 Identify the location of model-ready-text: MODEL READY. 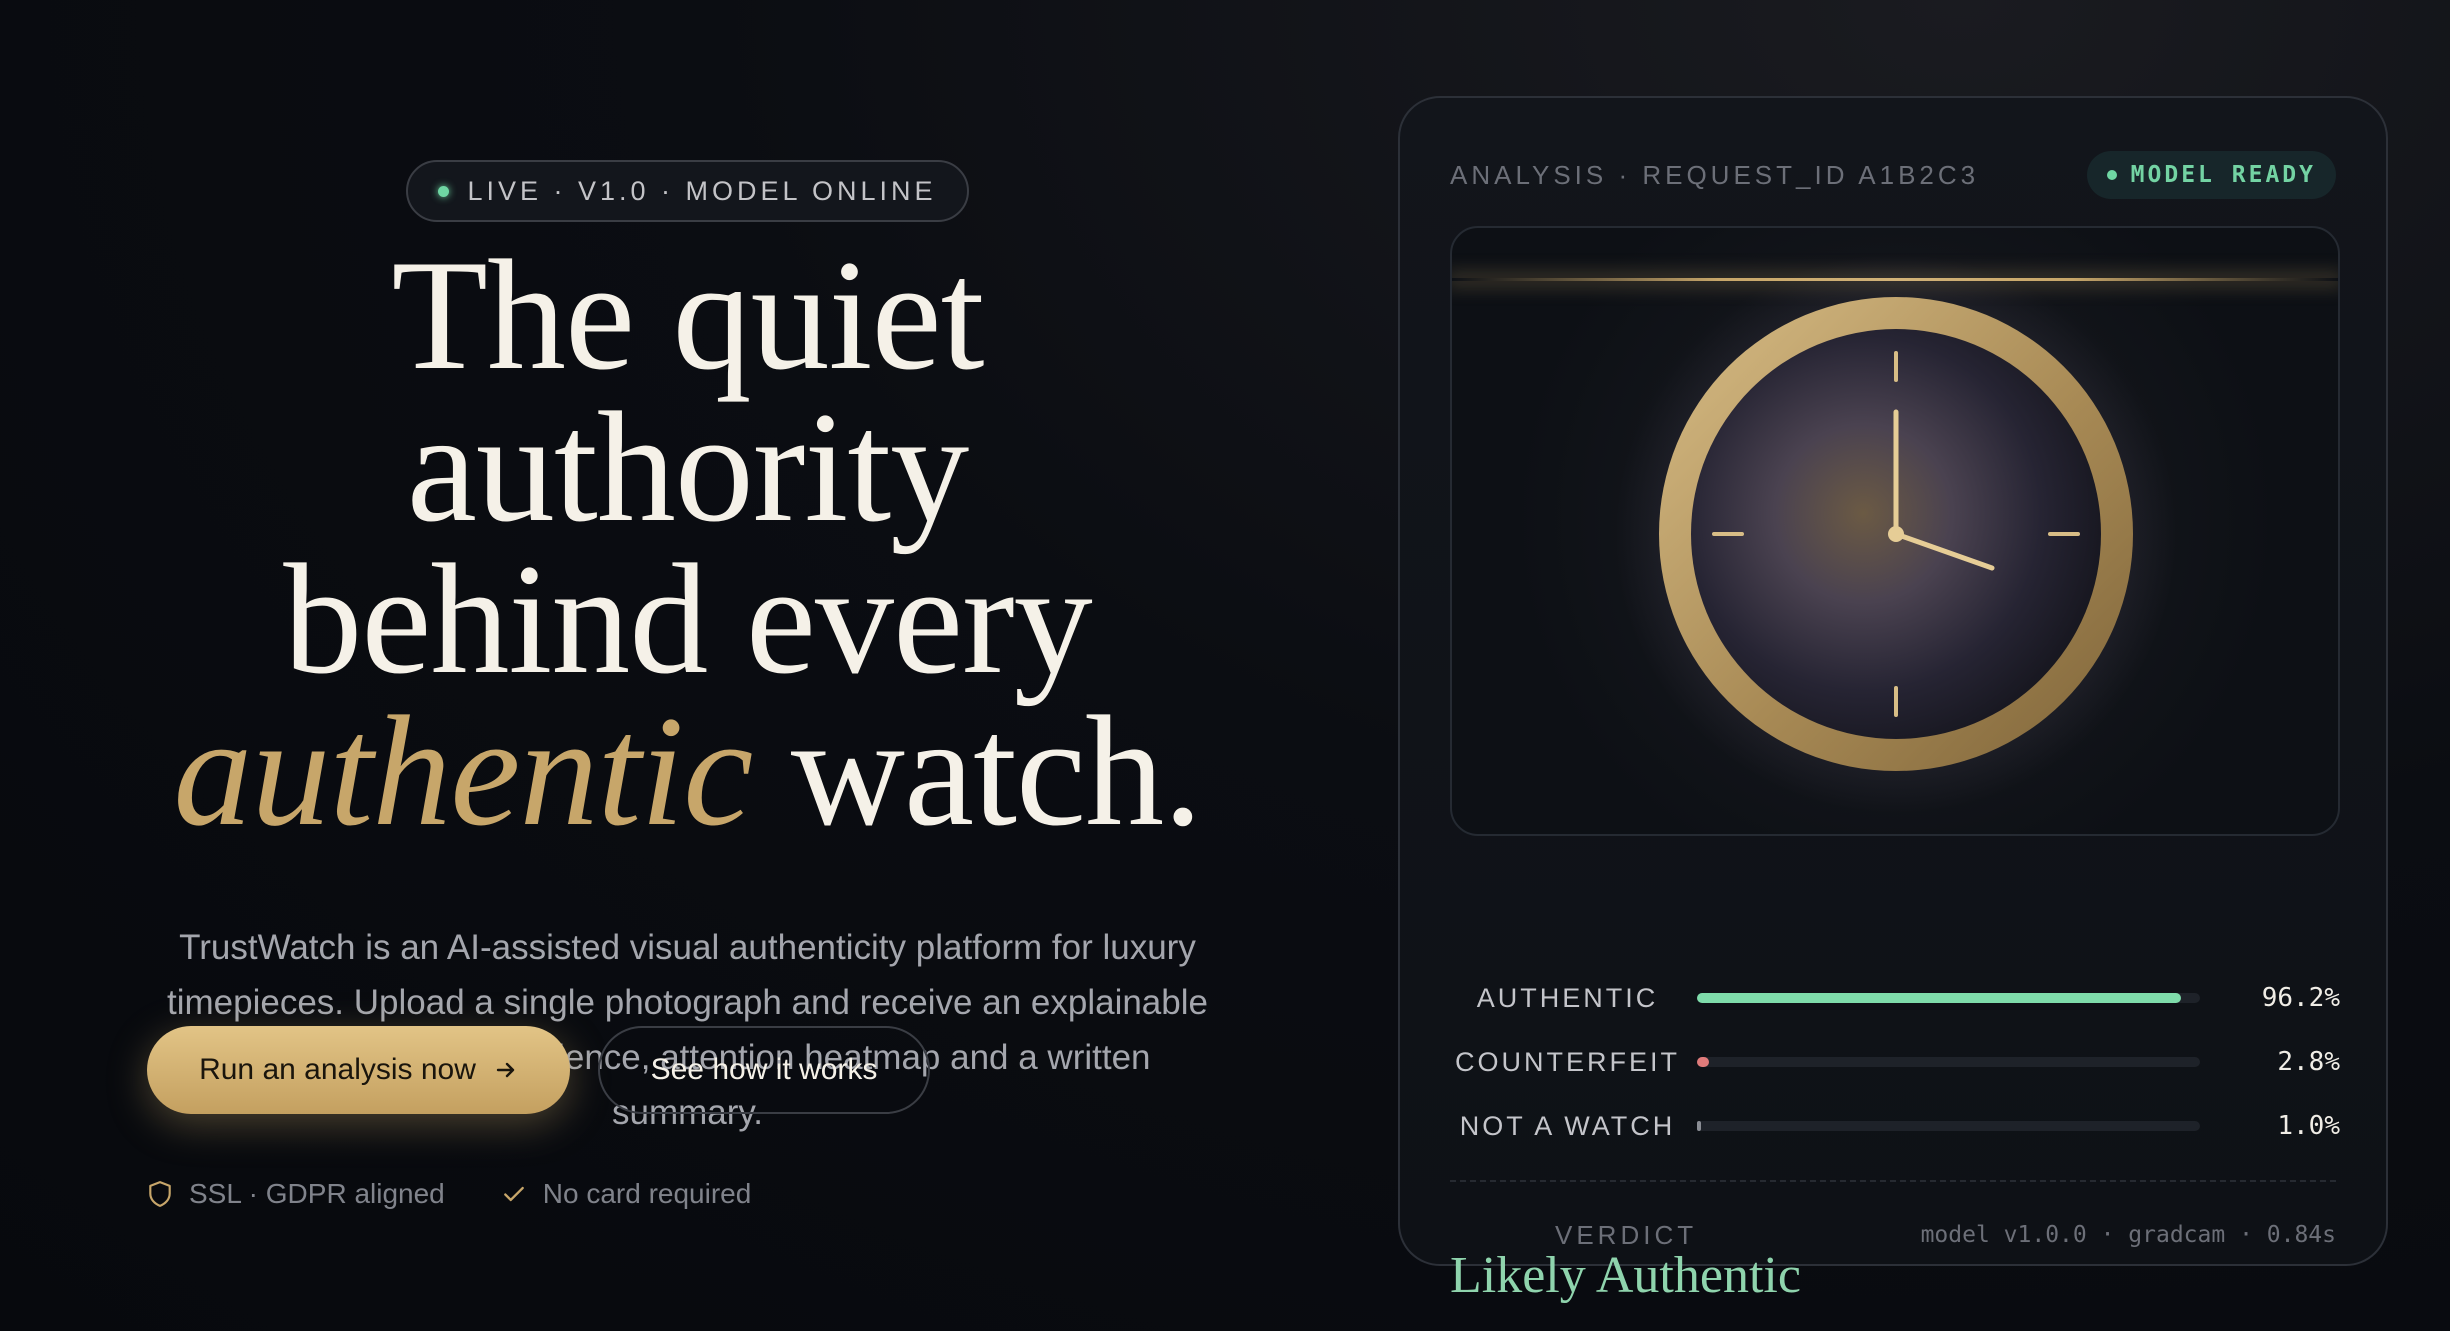
(2223, 175).